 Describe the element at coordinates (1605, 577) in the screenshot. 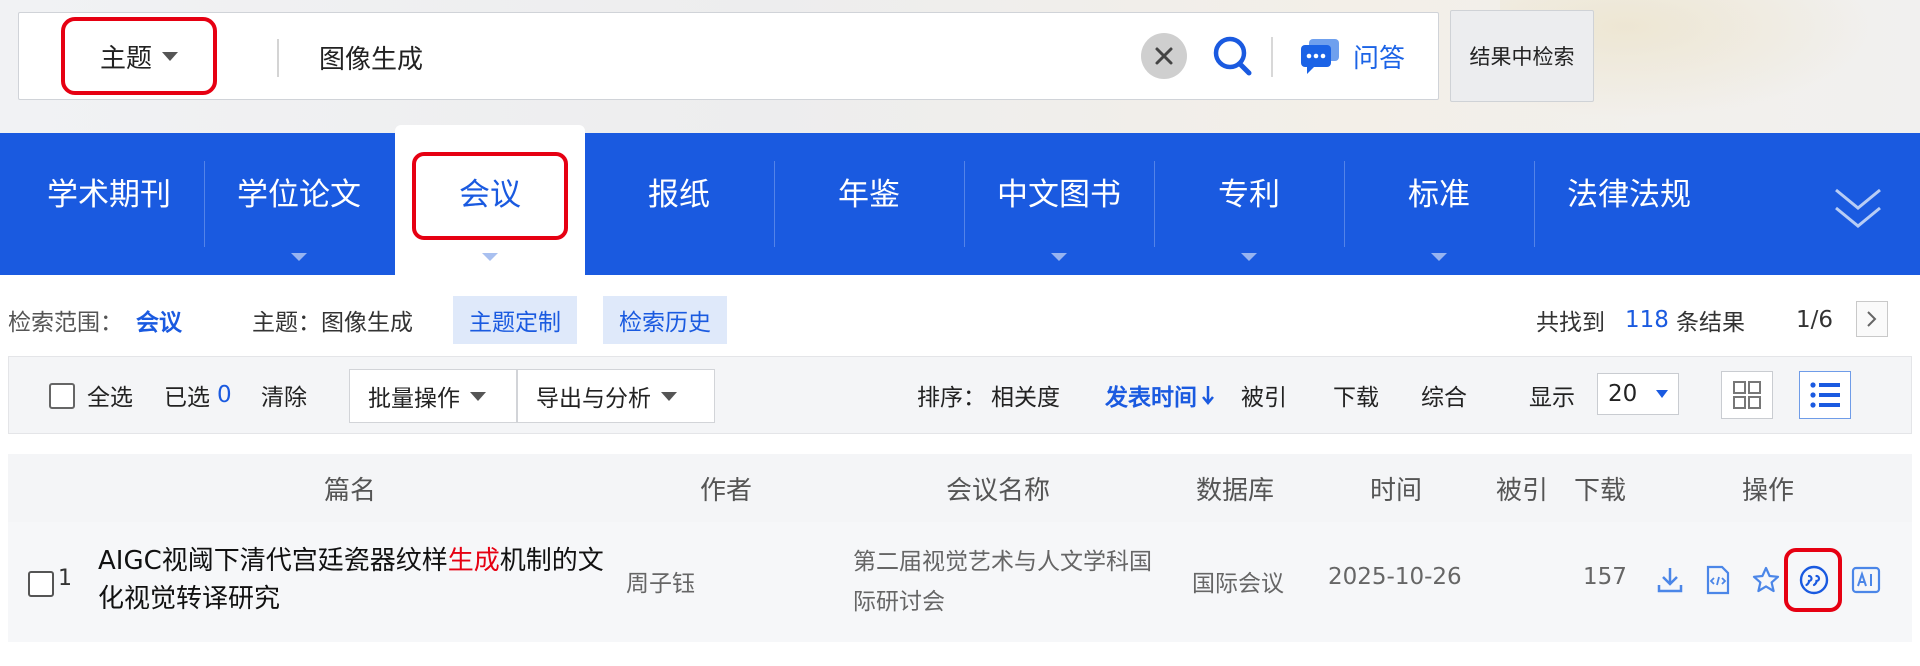

I see `download-count: 157` at that location.